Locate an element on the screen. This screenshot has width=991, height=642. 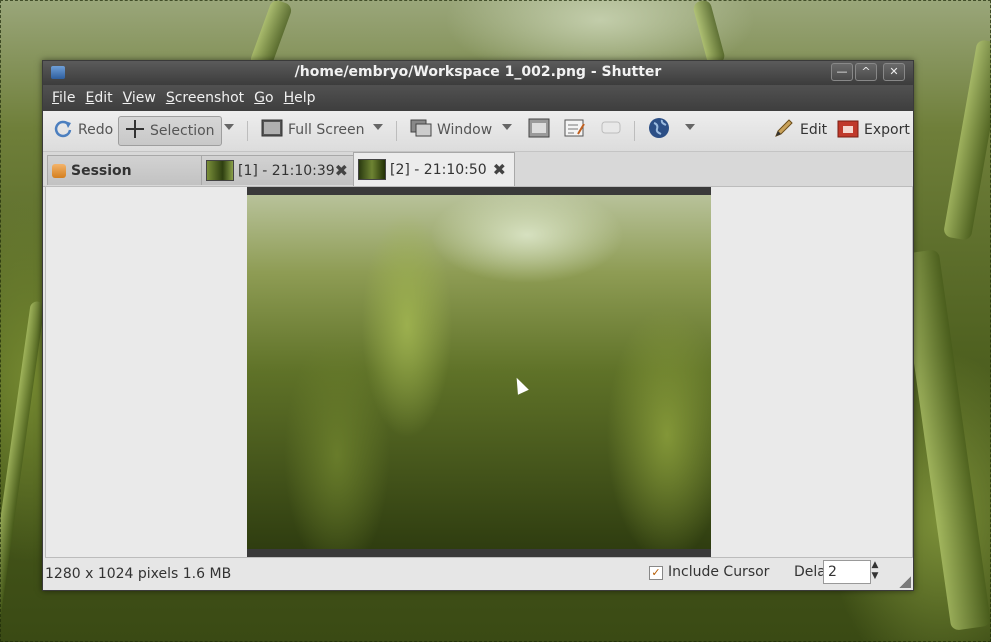
menu-help: Help is located at coordinates (300, 98).